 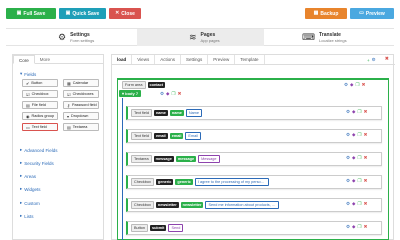 I want to click on body-area-label: ▾ body 7, so click(x=130, y=93).